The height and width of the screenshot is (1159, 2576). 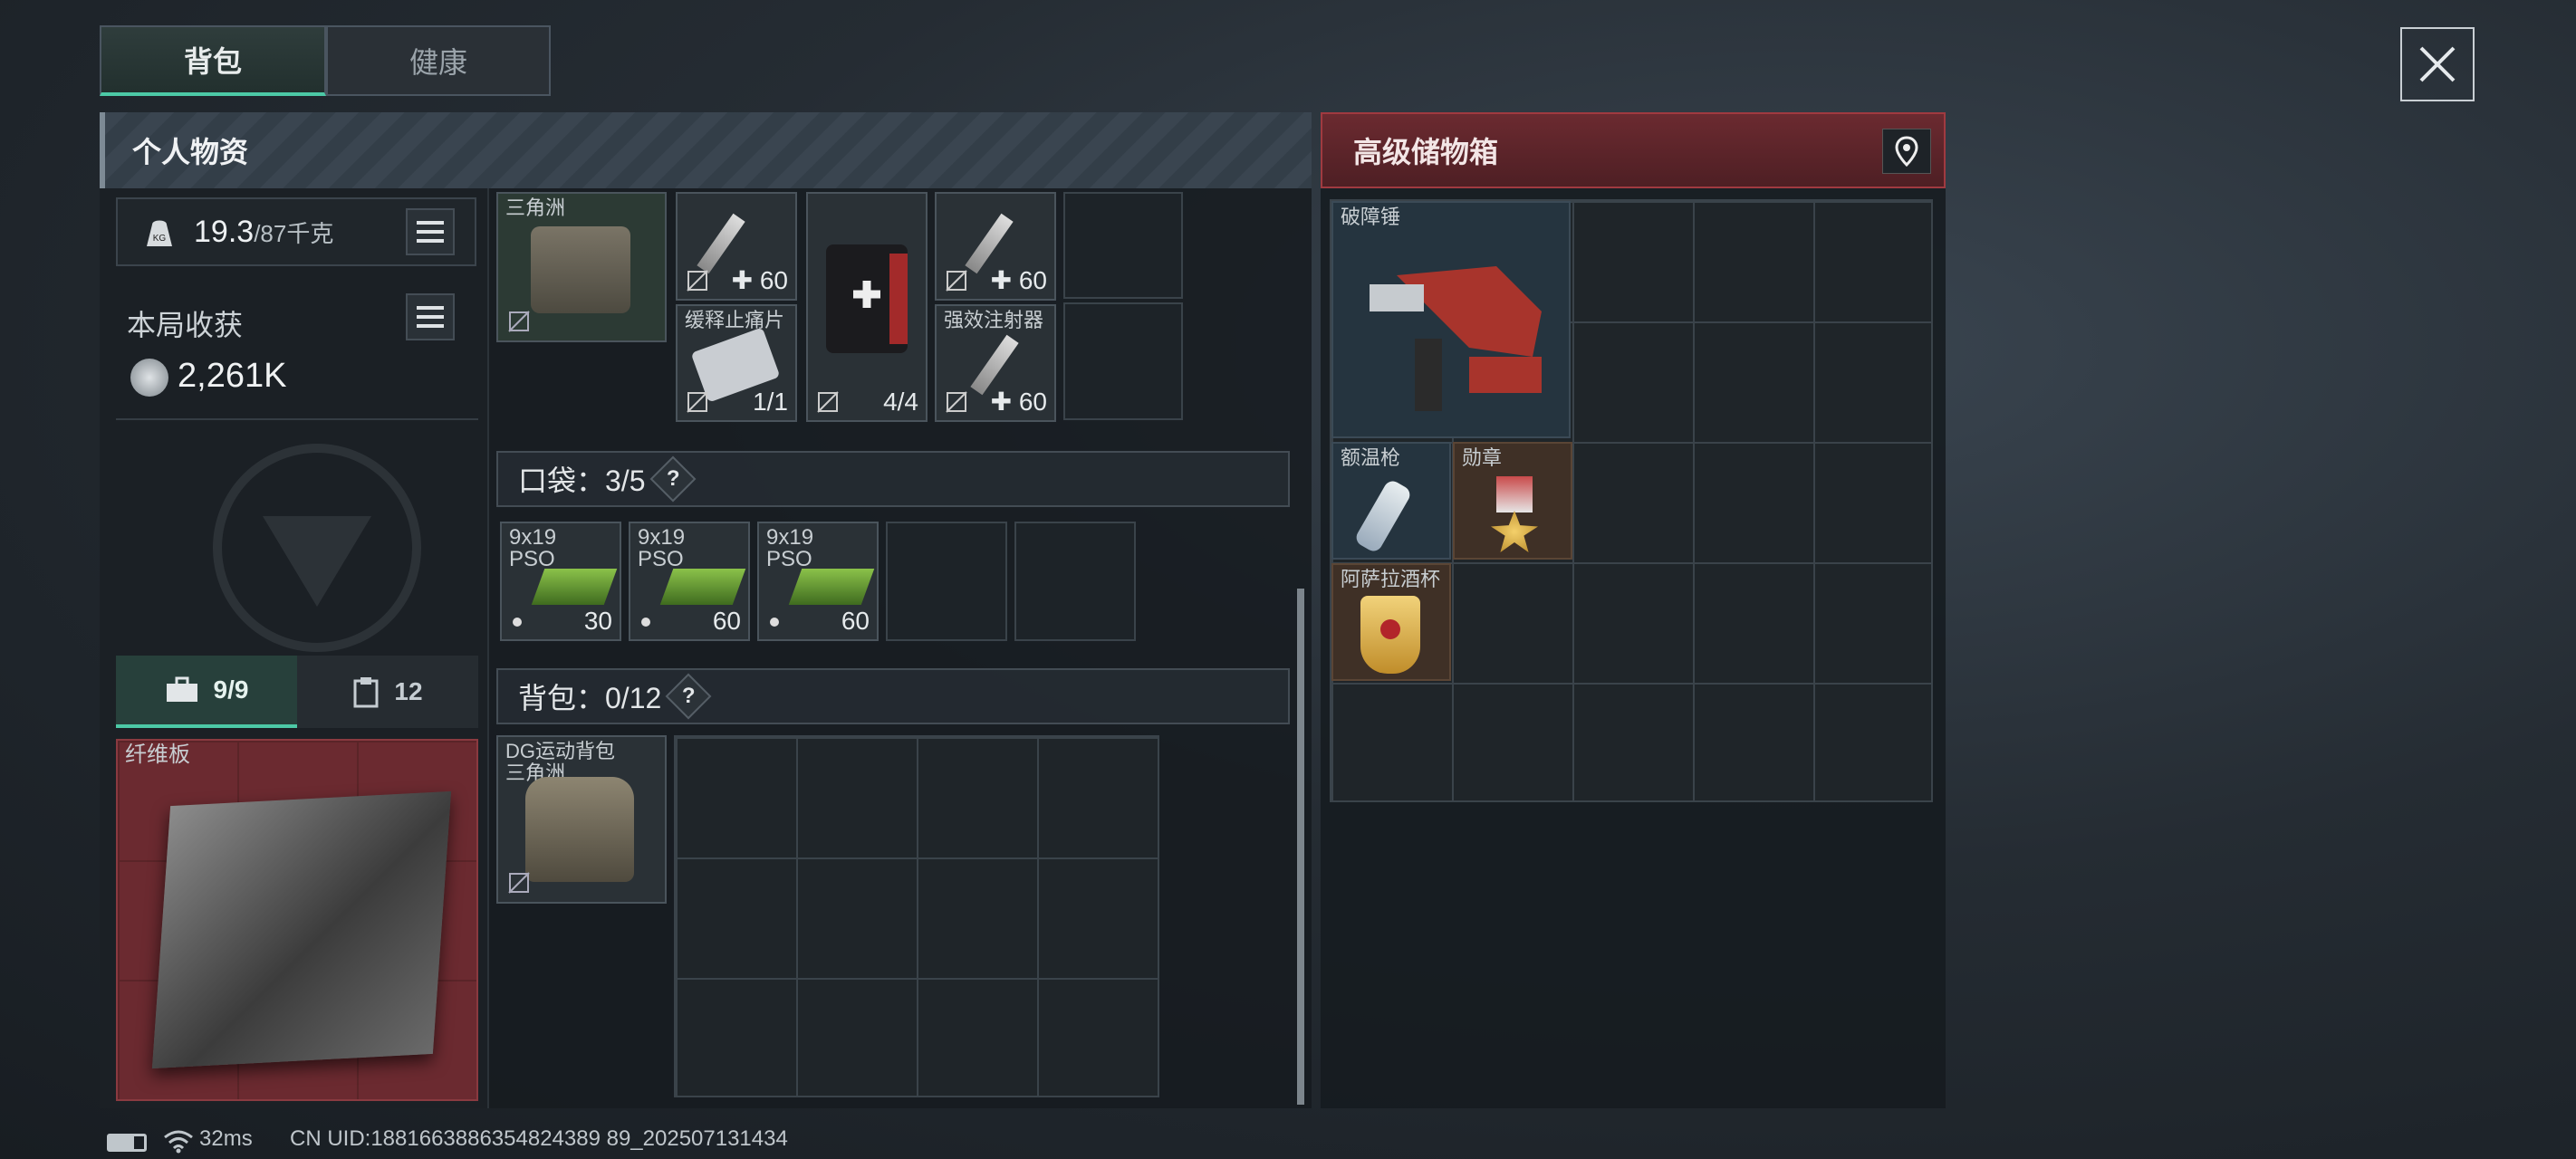 I want to click on breach-hammer-label: 破障锤, so click(x=1371, y=217).